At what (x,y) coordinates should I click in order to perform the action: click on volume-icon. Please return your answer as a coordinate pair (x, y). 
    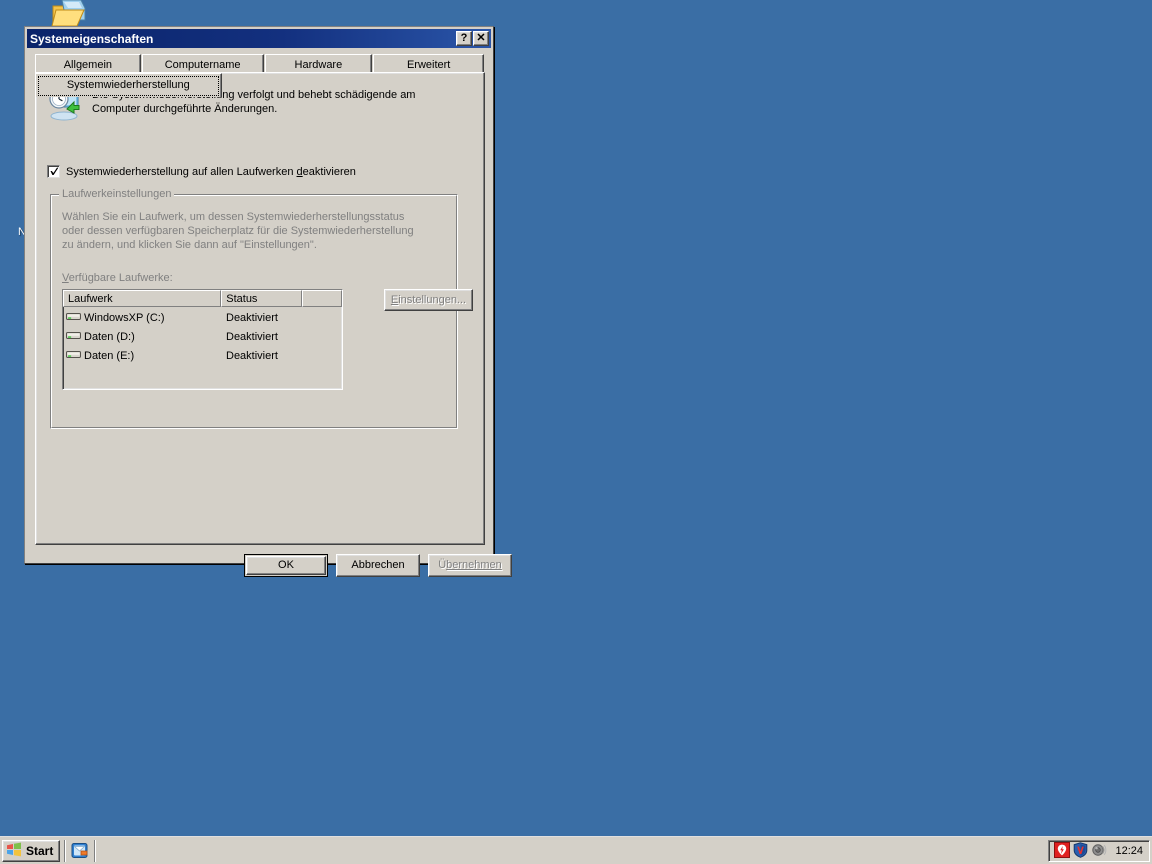
    Looking at the image, I should click on (1099, 851).